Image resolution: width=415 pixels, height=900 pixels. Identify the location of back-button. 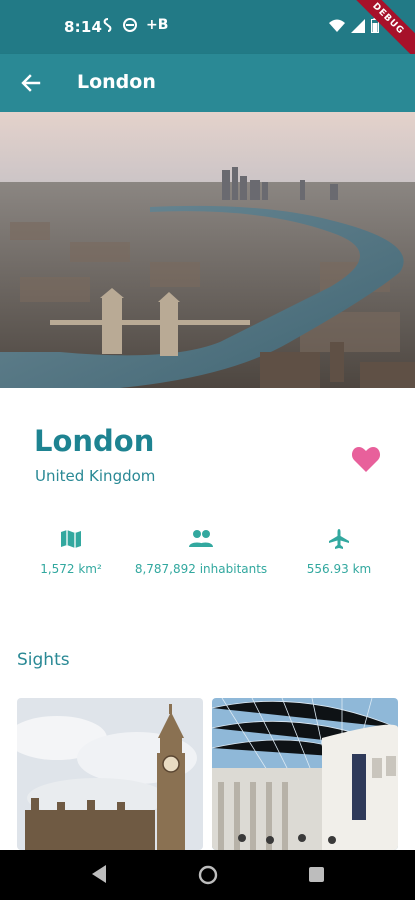
(31, 83).